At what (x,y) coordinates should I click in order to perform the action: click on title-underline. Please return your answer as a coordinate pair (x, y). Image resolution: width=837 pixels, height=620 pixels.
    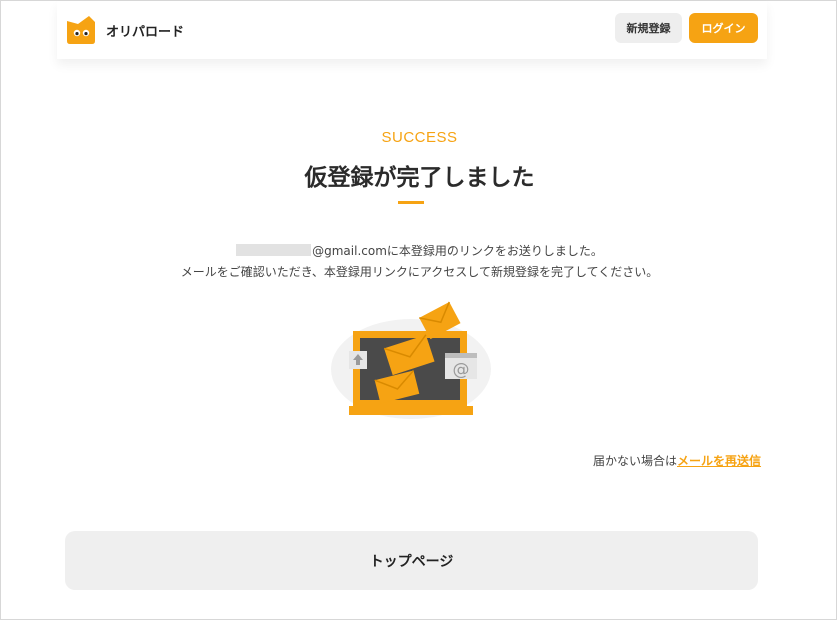
    Looking at the image, I should click on (411, 202).